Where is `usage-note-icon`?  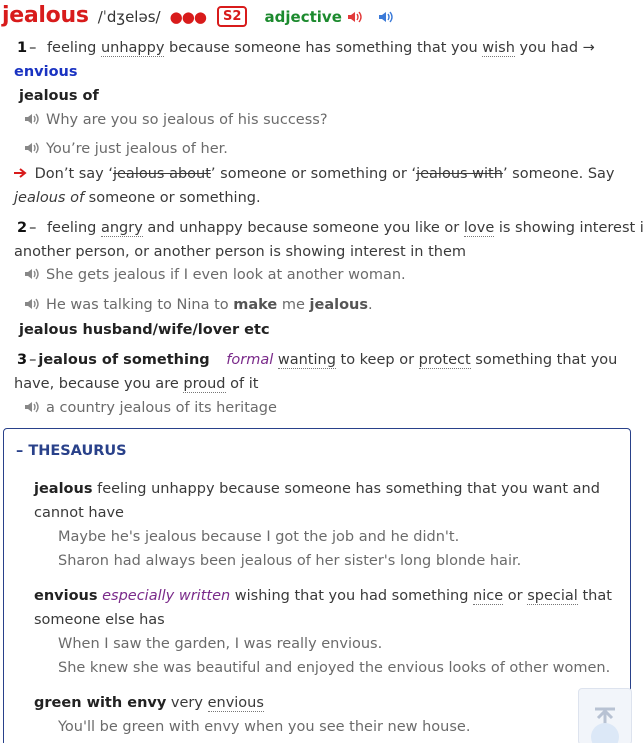 usage-note-icon is located at coordinates (22, 174).